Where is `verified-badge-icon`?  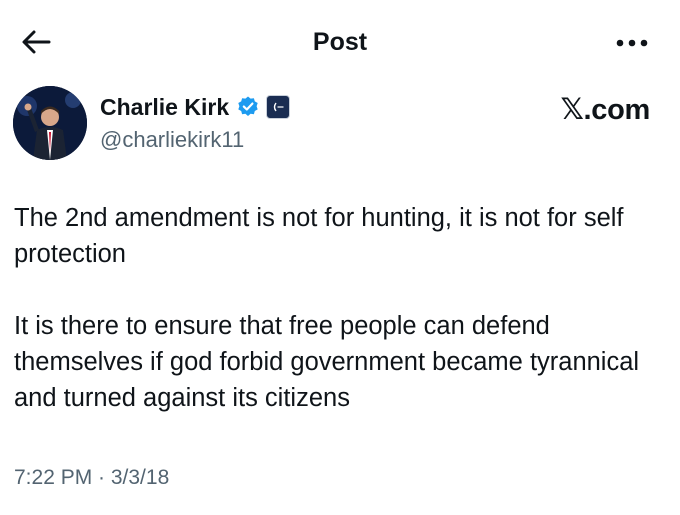
verified-badge-icon is located at coordinates (248, 106).